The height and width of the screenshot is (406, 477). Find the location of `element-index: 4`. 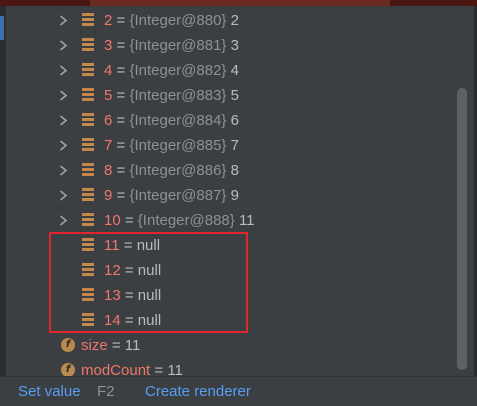

element-index: 4 is located at coordinates (108, 70).